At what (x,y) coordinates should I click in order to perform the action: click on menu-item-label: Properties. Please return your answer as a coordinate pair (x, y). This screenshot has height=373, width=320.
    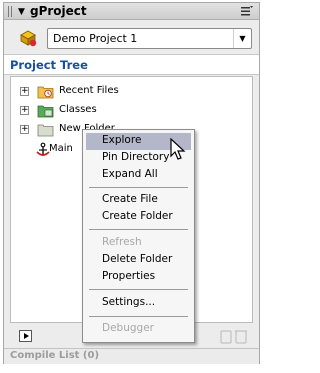
    Looking at the image, I should click on (129, 276).